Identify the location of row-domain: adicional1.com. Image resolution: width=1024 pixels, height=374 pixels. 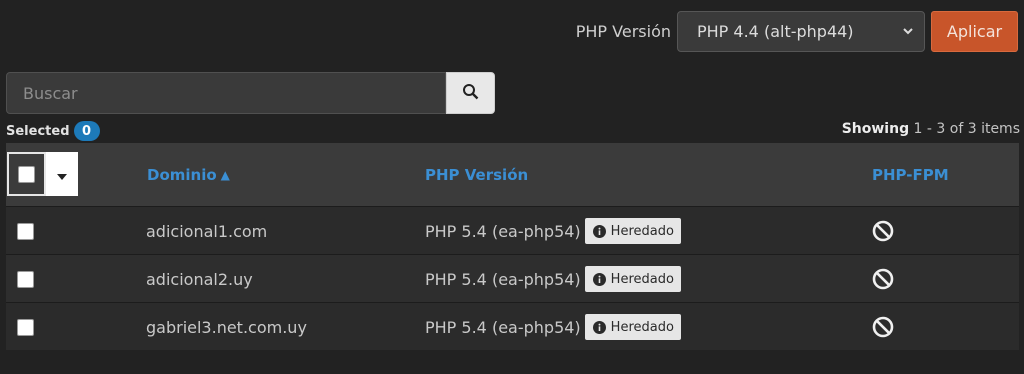
(207, 231).